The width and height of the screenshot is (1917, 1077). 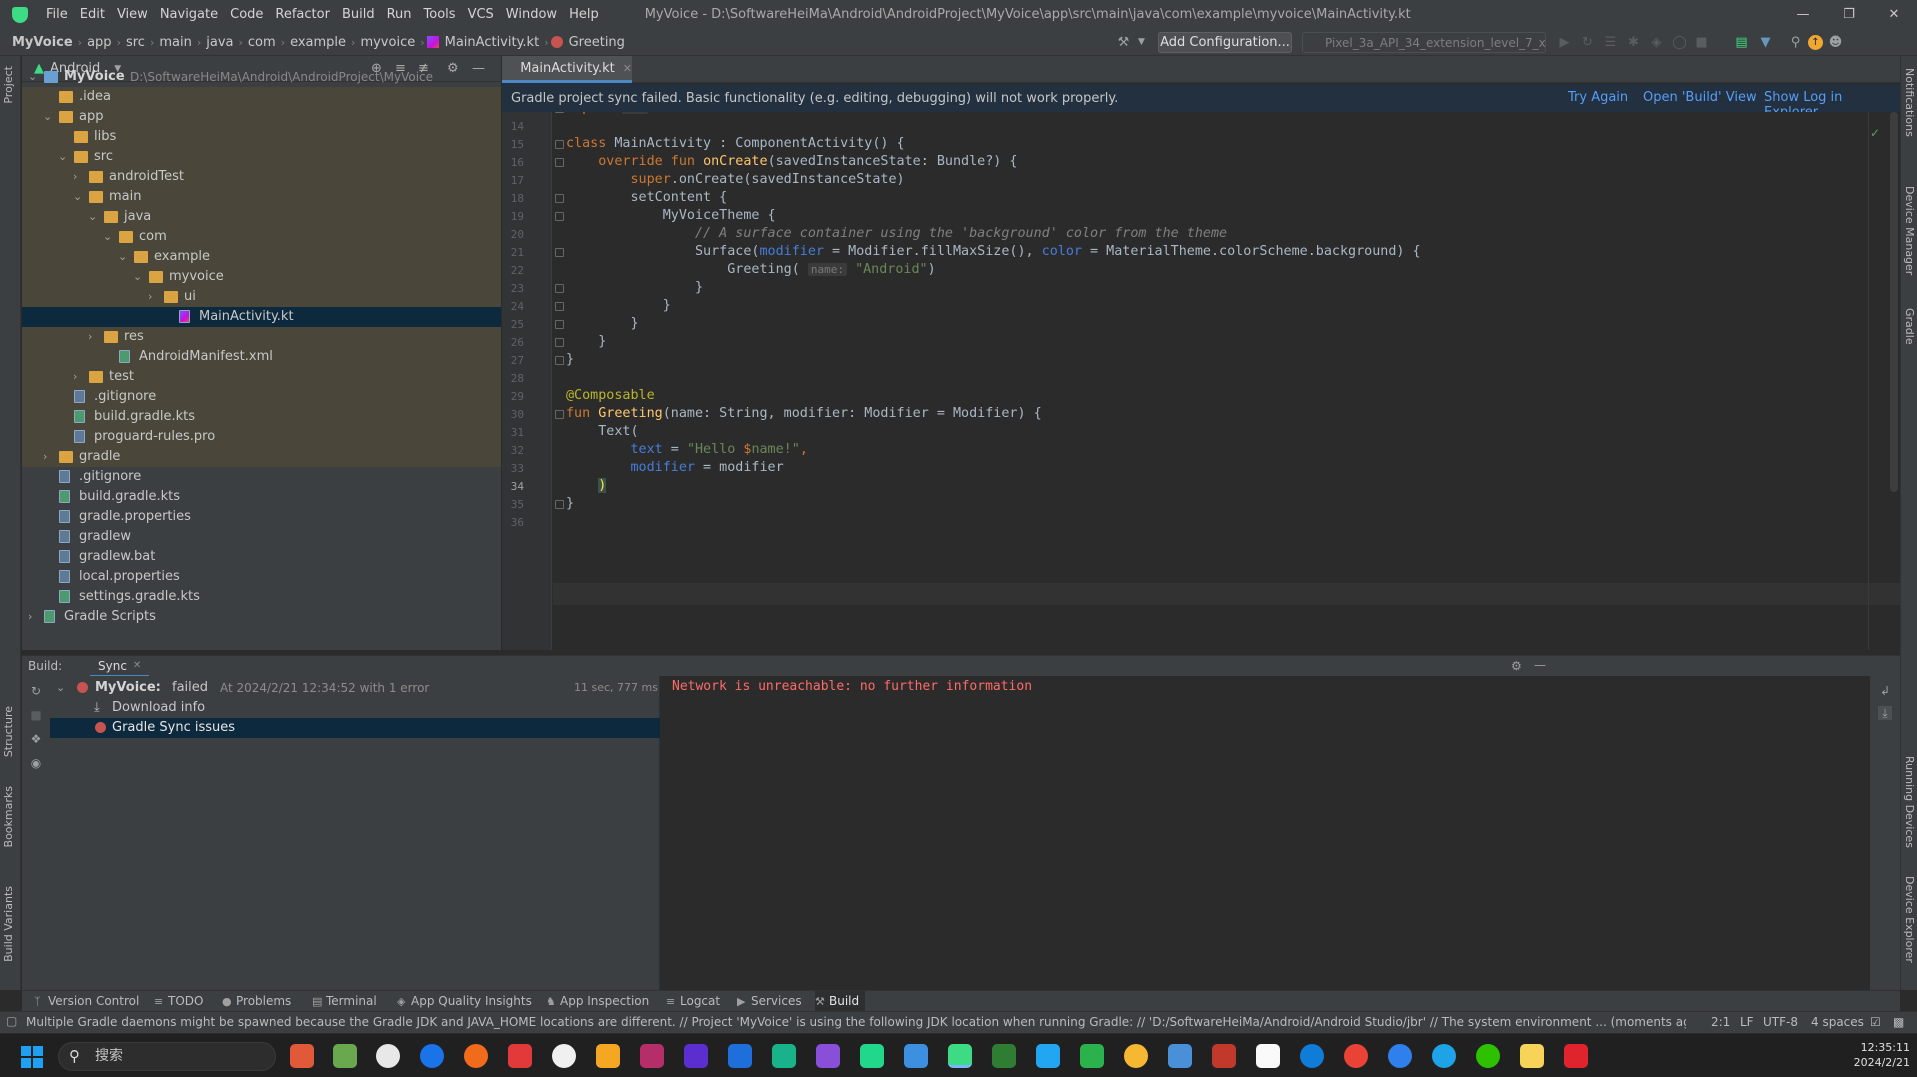 What do you see at coordinates (387, 42) in the screenshot?
I see `breadcrumb-myvoice: myvoice` at bounding box center [387, 42].